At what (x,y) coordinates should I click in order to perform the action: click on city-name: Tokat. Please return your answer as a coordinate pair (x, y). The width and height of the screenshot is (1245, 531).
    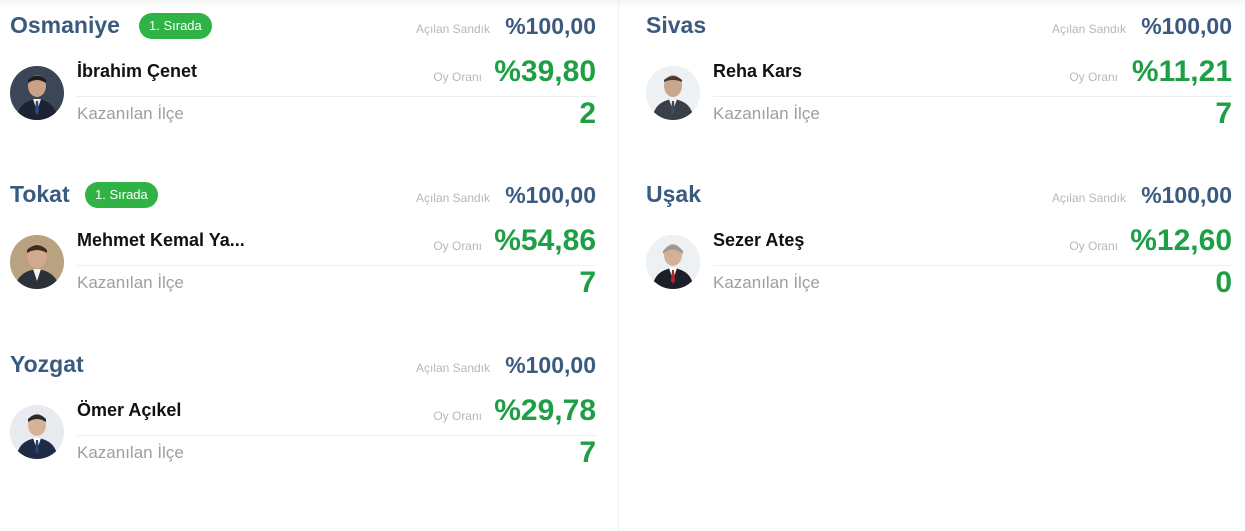
    Looking at the image, I should click on (40, 194).